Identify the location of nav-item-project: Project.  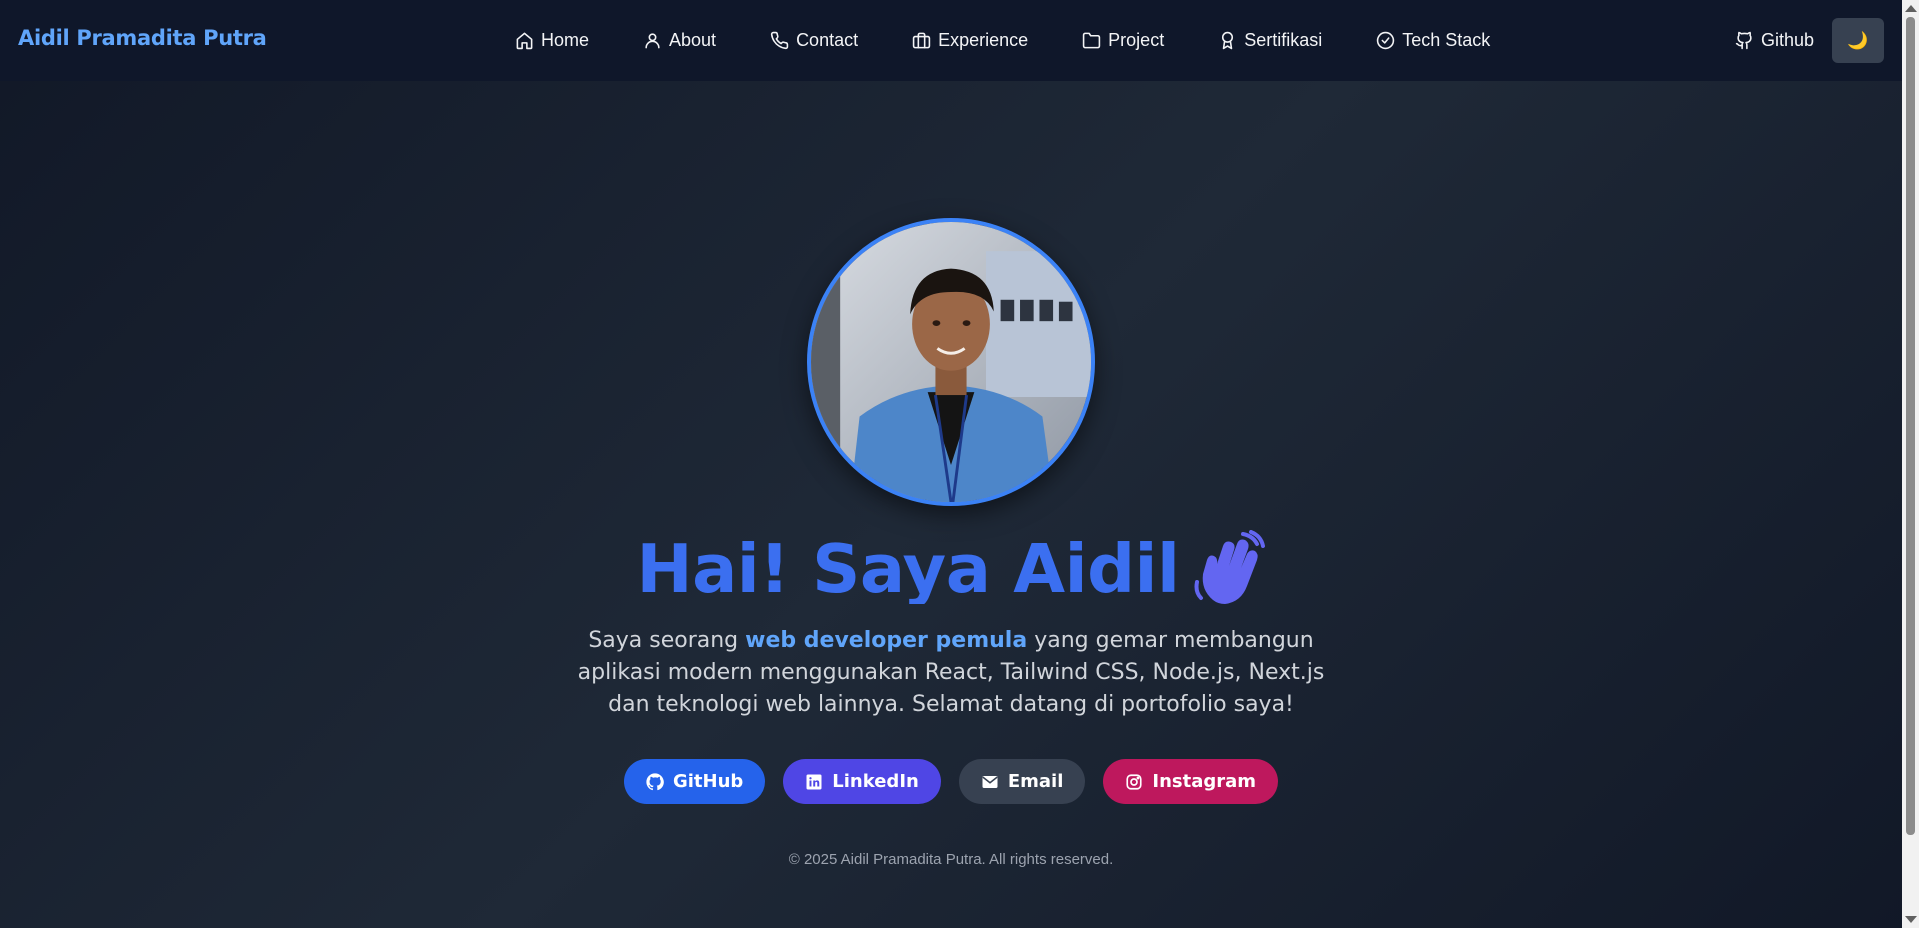
(1123, 40).